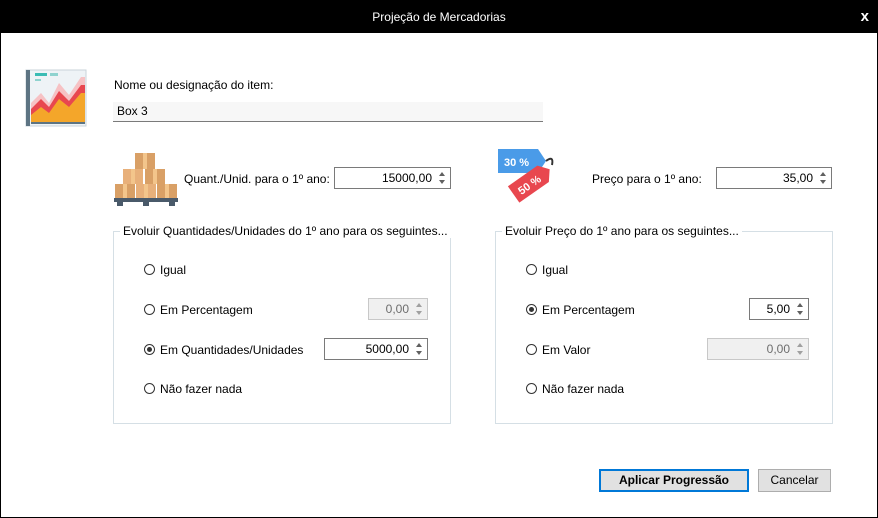 This screenshot has height=518, width=878. I want to click on qty-percentage-stepper: 0,00, so click(398, 309).